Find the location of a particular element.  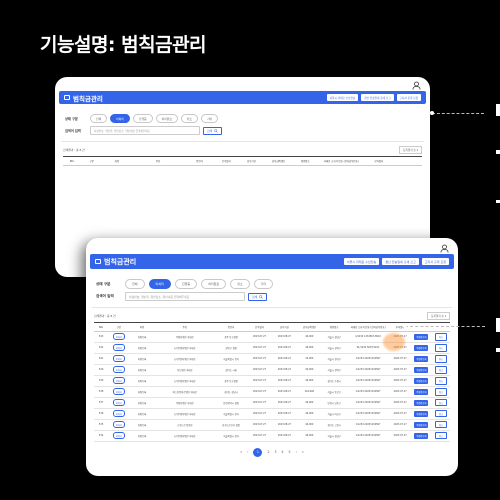

column-header: 차량 is located at coordinates (117, 161).